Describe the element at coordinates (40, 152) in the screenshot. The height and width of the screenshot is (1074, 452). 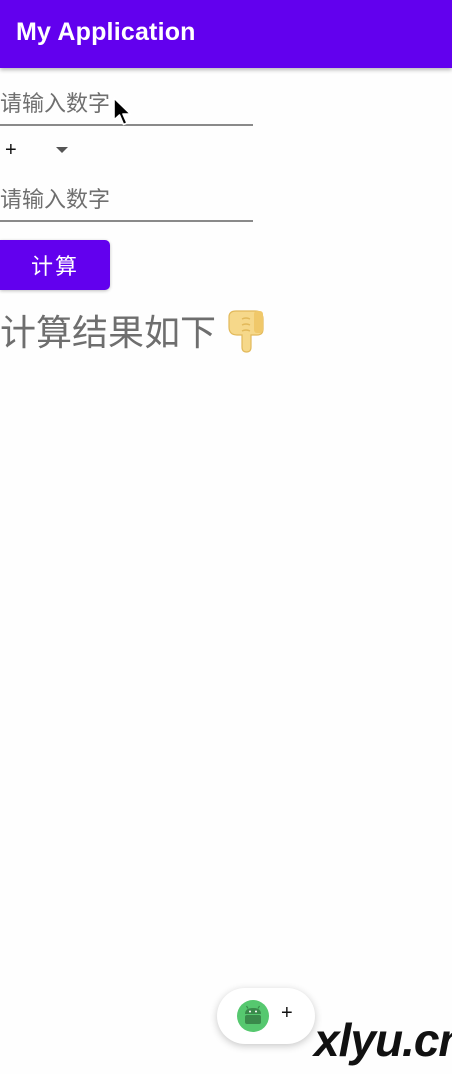
I see `operator-spinner: +` at that location.